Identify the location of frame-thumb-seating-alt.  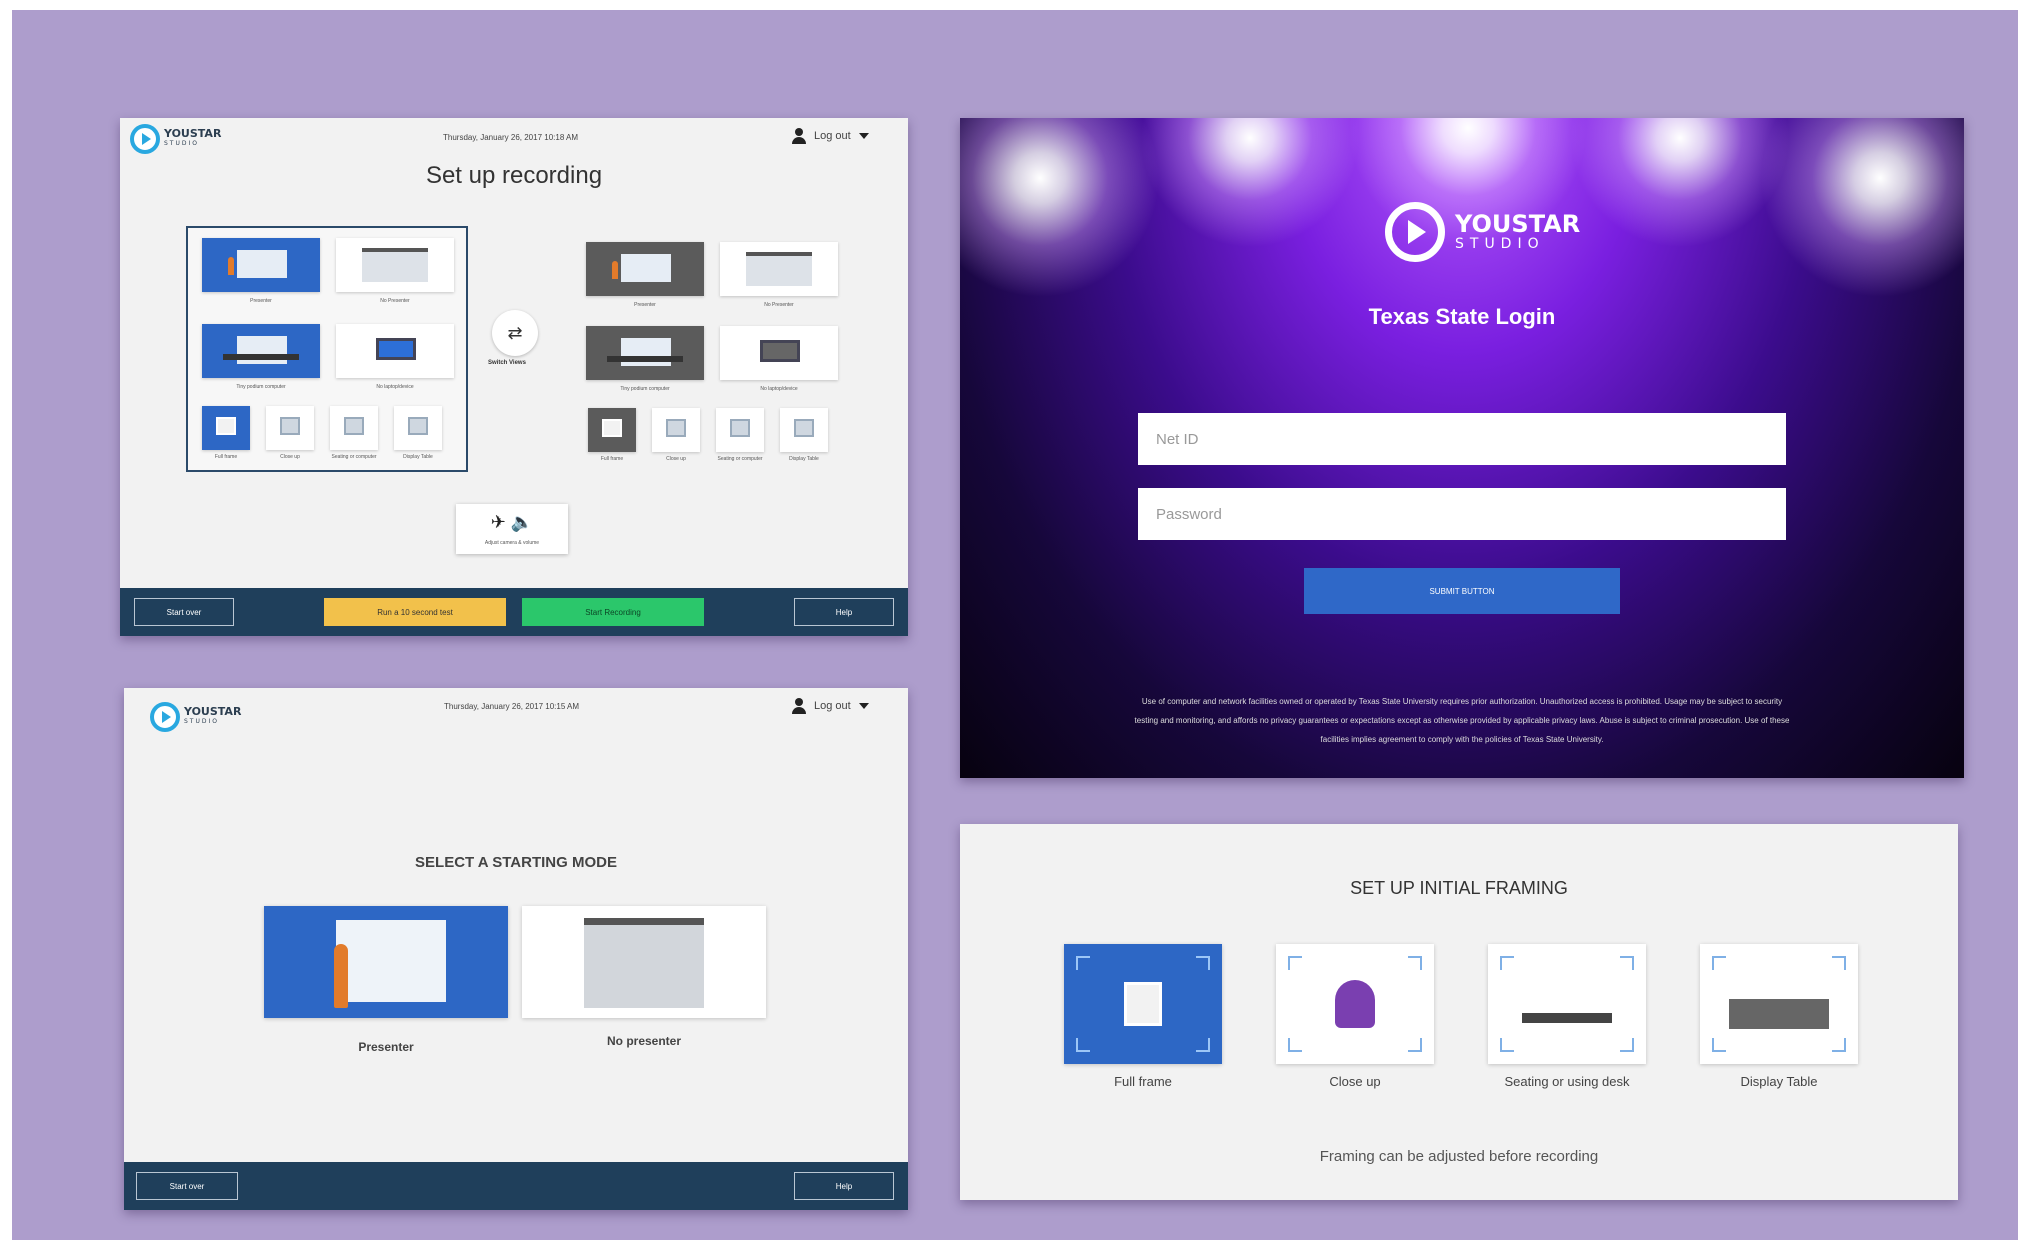
(740, 430).